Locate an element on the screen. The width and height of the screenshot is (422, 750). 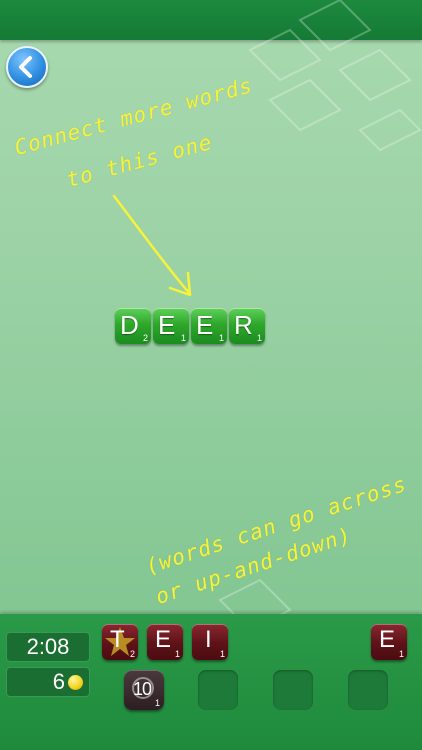
hint-top-line-1: Connect more words is located at coordinates (133, 116).